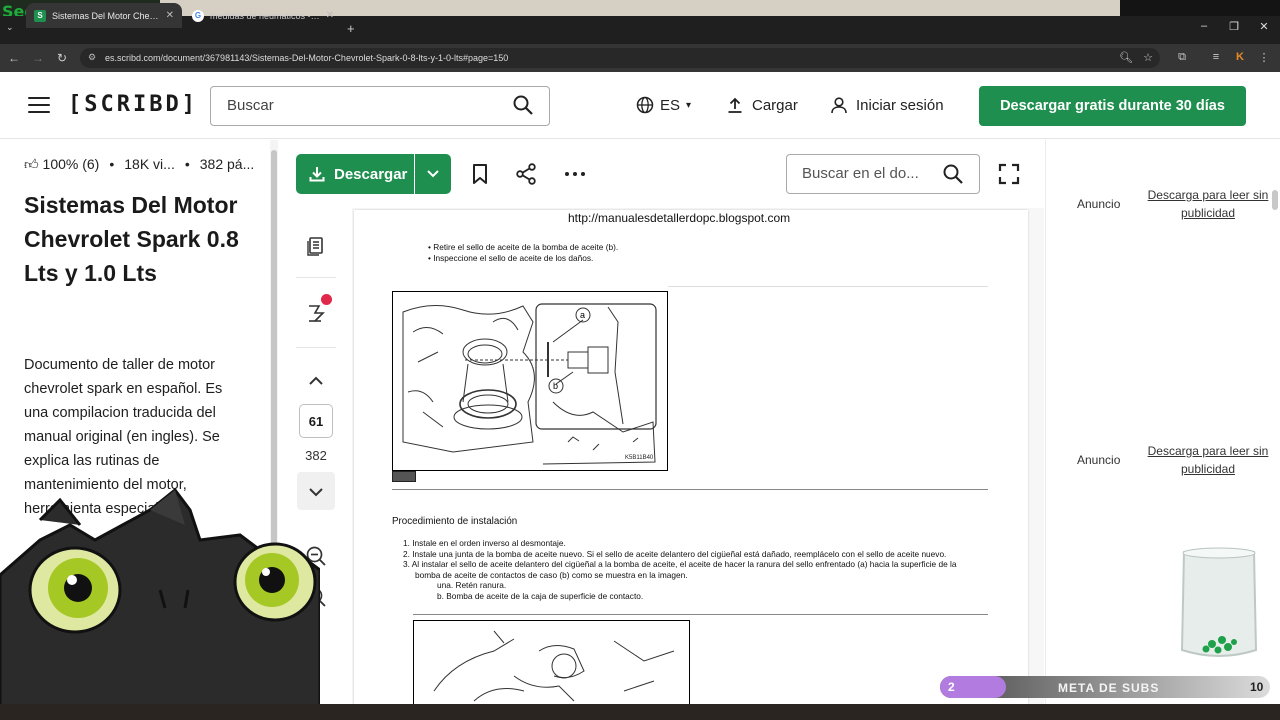 This screenshot has width=1280, height=720. Describe the element at coordinates (951, 687) in the screenshot. I see `subs-current: 2` at that location.